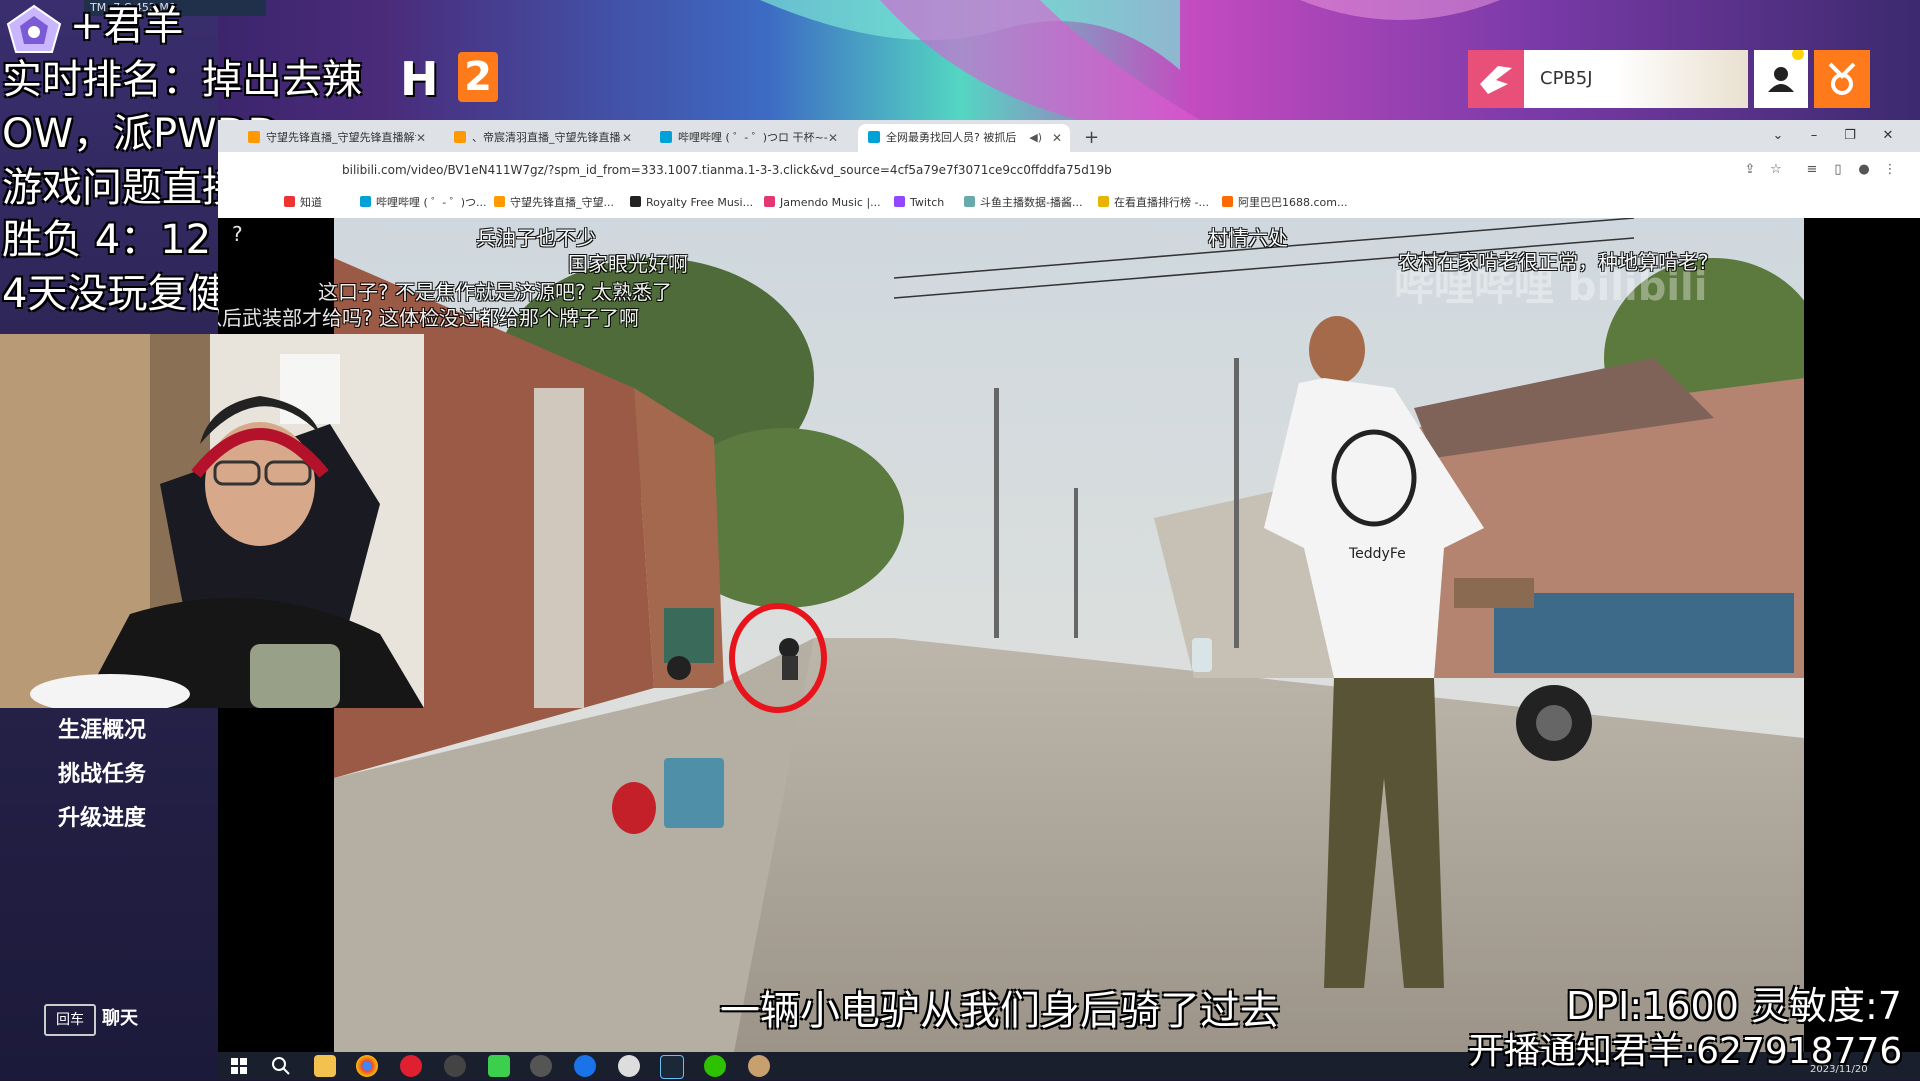 This screenshot has width=1920, height=1081. What do you see at coordinates (585, 1066) in the screenshot?
I see `edge-icon` at bounding box center [585, 1066].